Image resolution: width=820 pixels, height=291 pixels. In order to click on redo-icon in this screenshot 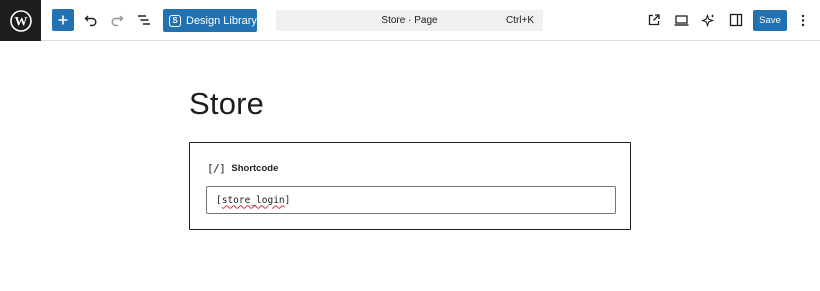, I will do `click(117, 21)`.